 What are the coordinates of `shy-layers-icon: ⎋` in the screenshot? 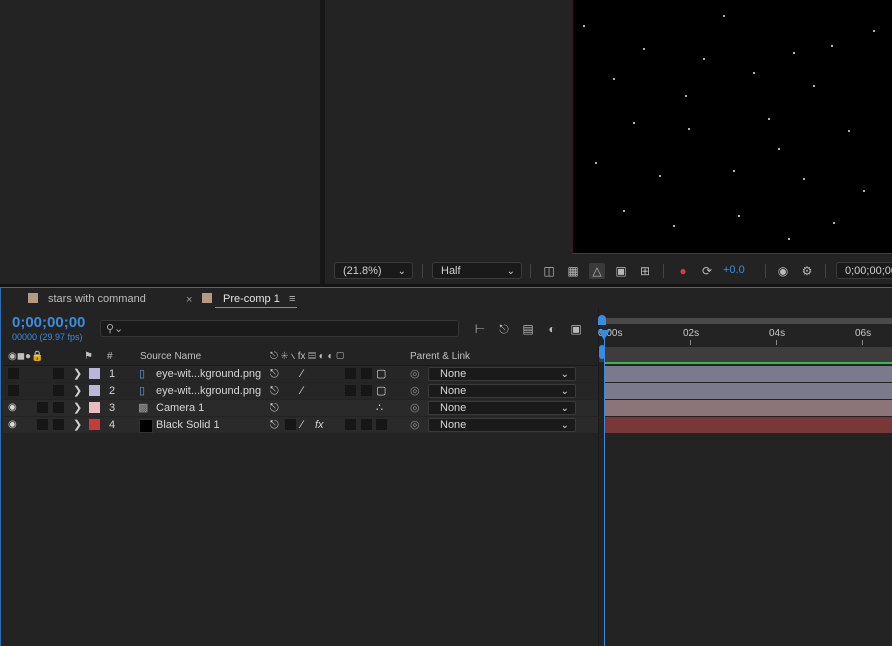 It's located at (504, 329).